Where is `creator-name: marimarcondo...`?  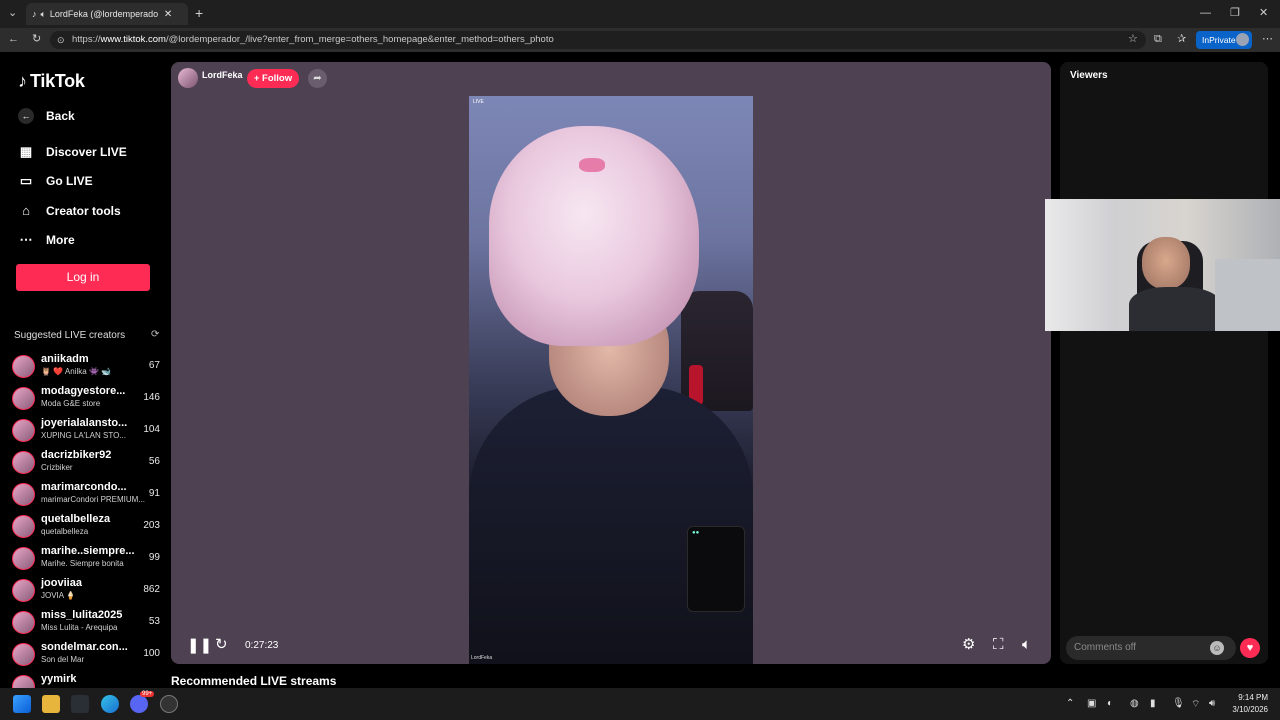 creator-name: marimarcondo... is located at coordinates (84, 487).